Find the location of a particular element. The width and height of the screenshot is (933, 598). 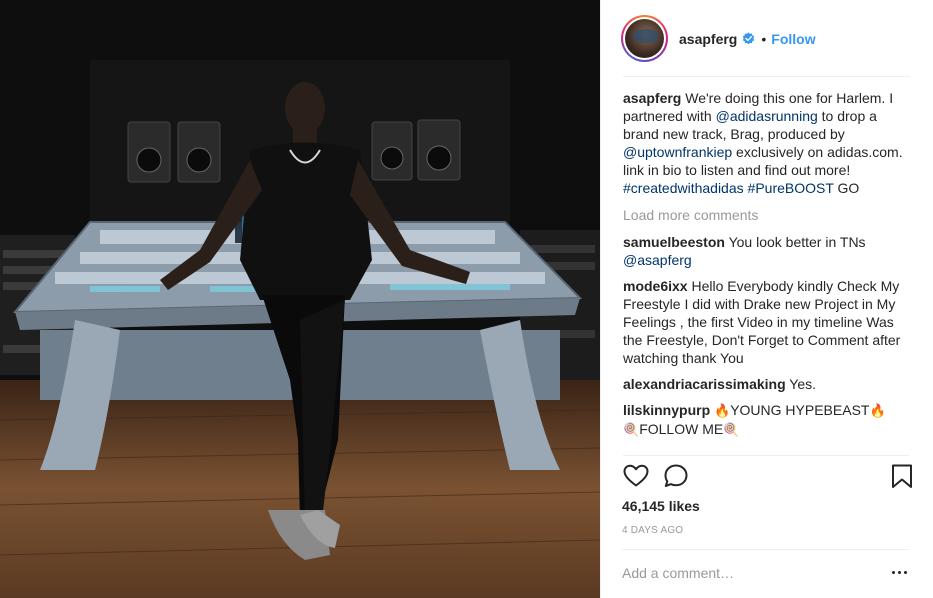

heart-icon is located at coordinates (636, 476).